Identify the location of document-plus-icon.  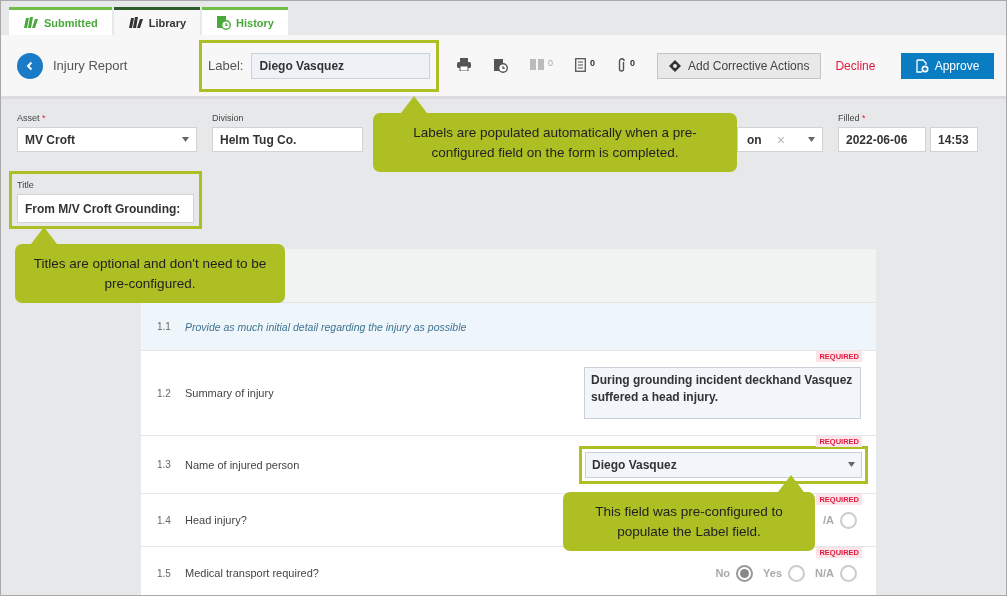
(922, 65).